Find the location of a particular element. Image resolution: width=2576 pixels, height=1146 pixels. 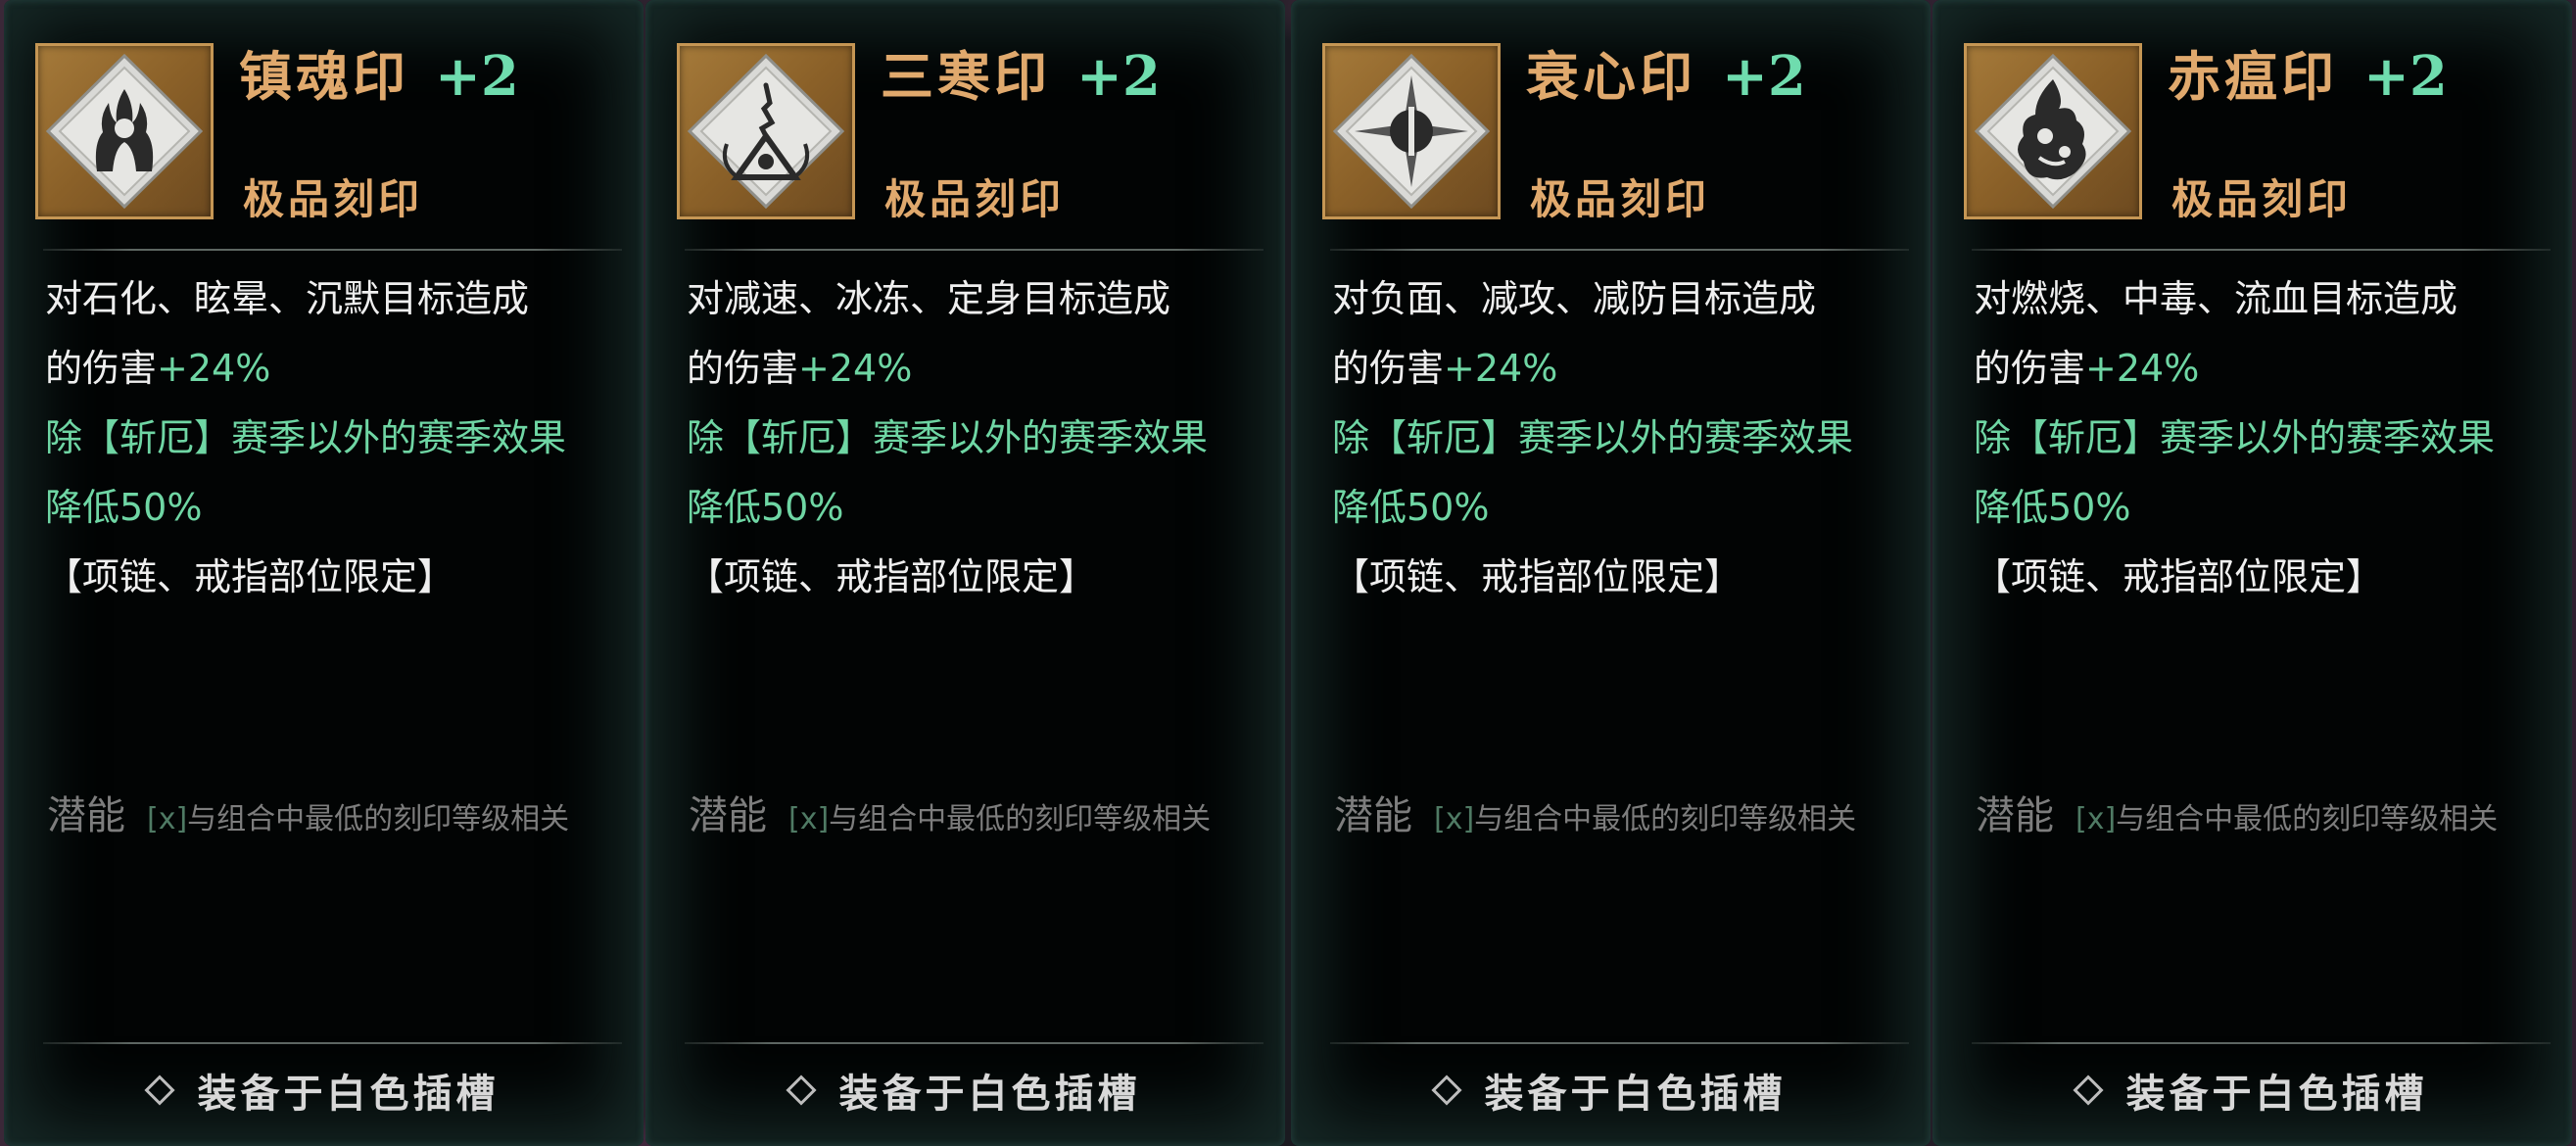

rune-title: 衰心印 is located at coordinates (1611, 76).